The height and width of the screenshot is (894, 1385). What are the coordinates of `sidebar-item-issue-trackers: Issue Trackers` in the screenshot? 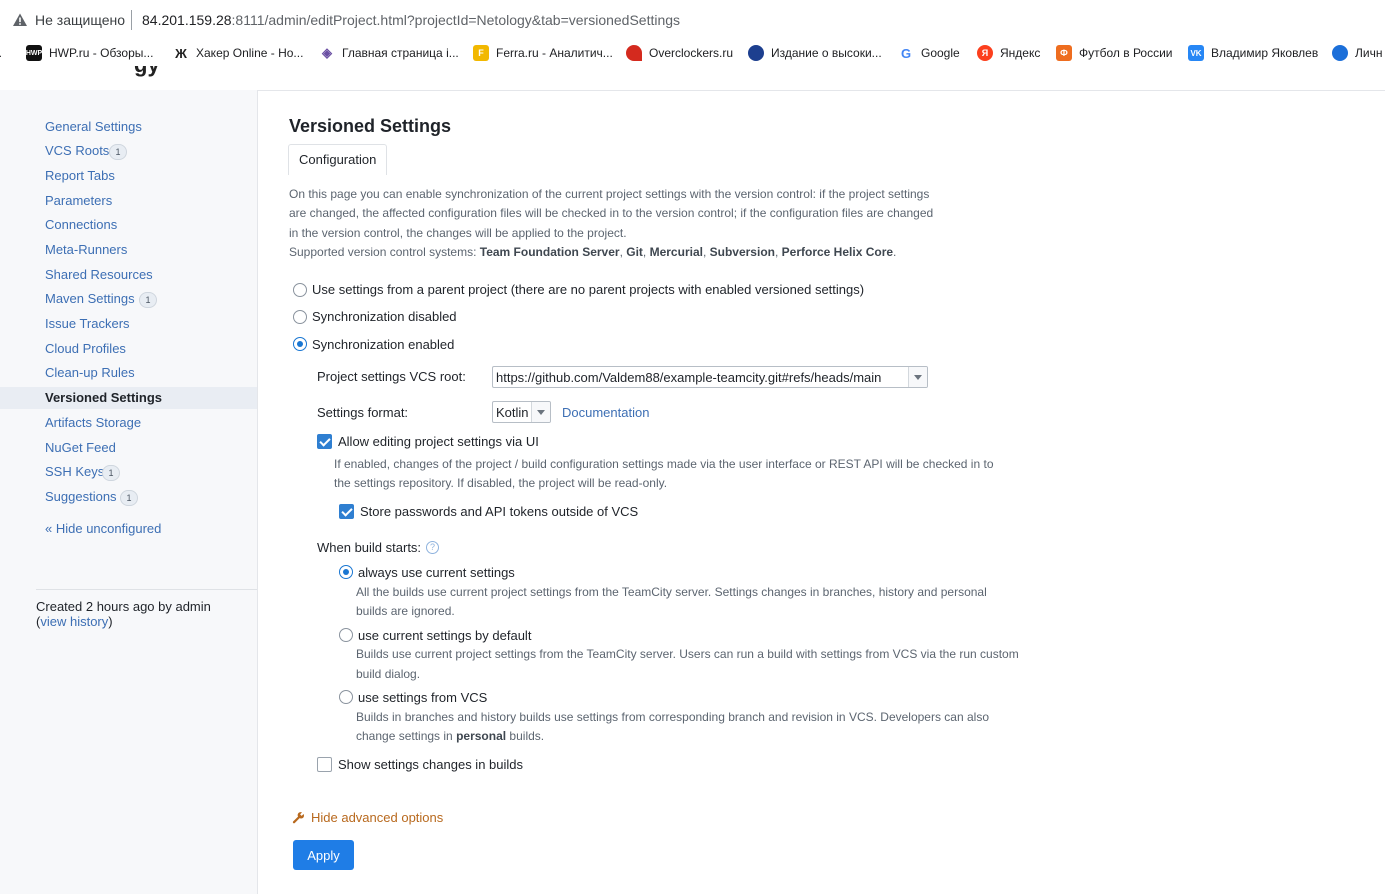 It's located at (128, 324).